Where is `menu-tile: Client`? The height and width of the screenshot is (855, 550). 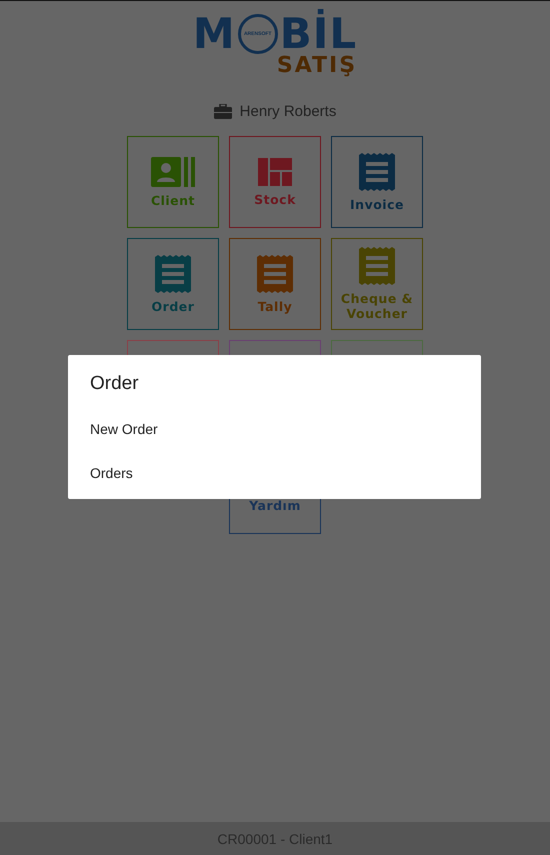 menu-tile: Client is located at coordinates (173, 182).